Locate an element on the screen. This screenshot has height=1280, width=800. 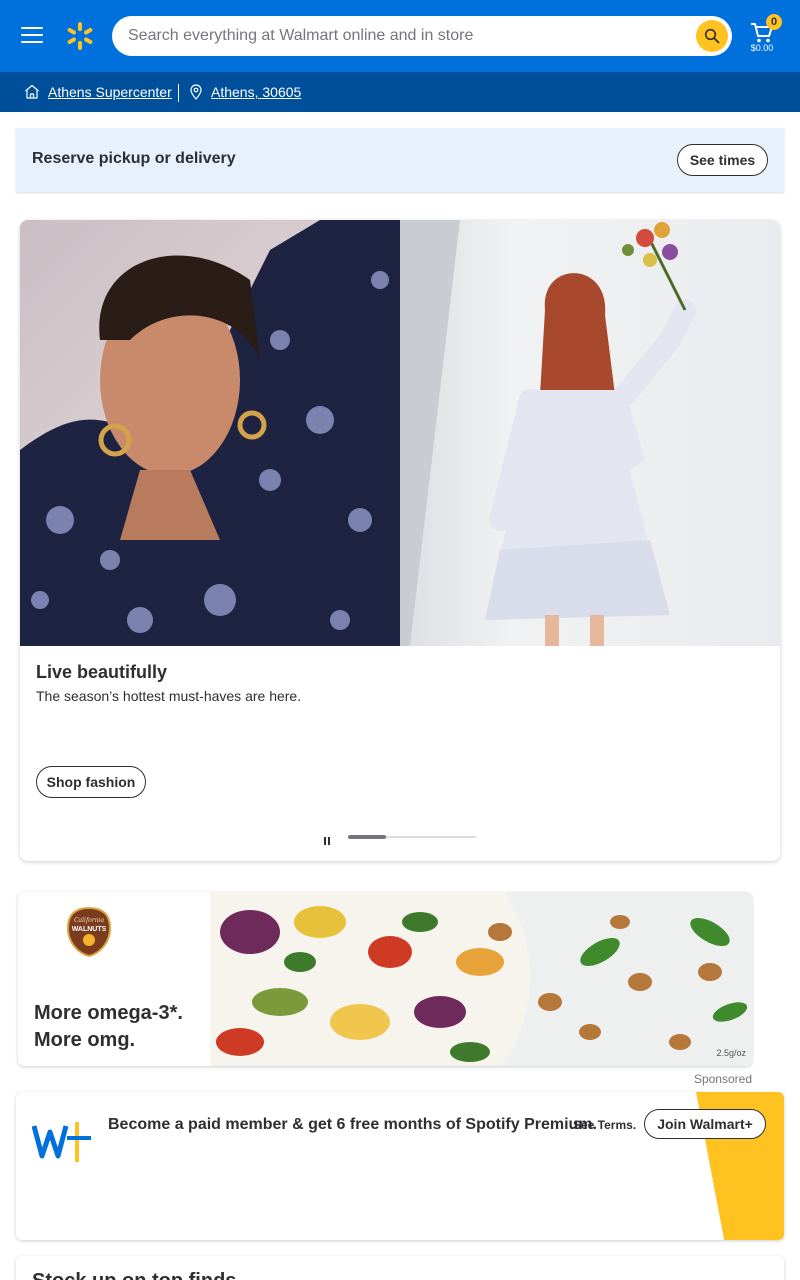
pause-icon is located at coordinates (329, 838).